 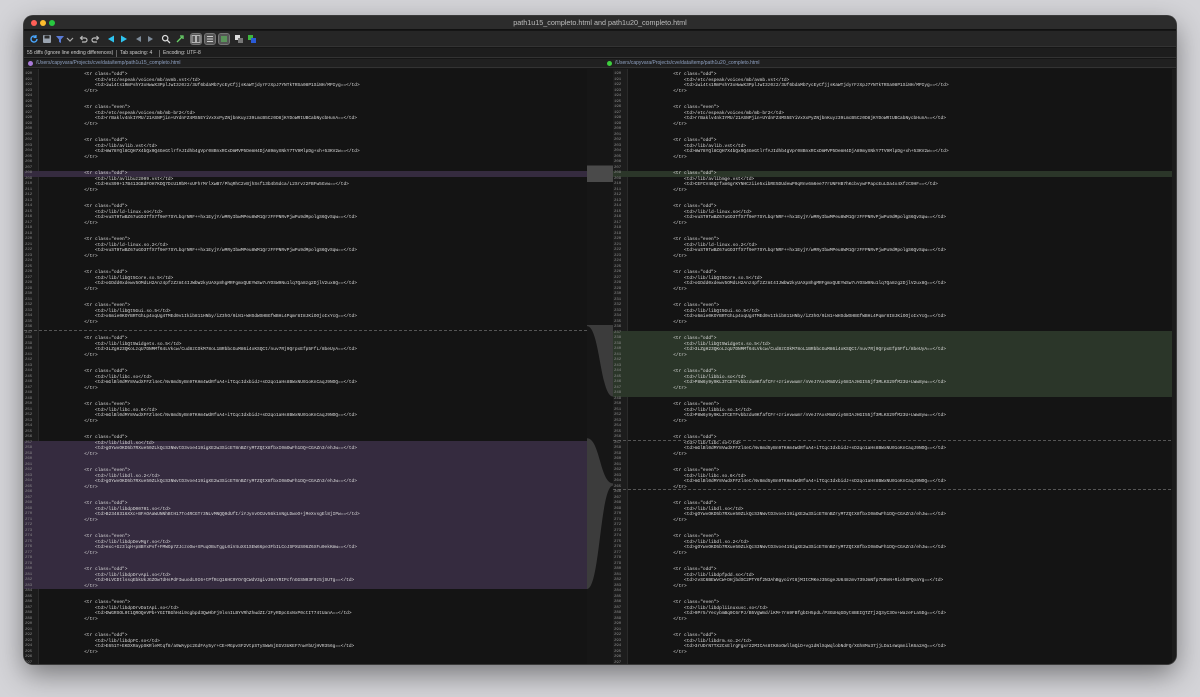 I want to click on save-icon, so click(x=47, y=39).